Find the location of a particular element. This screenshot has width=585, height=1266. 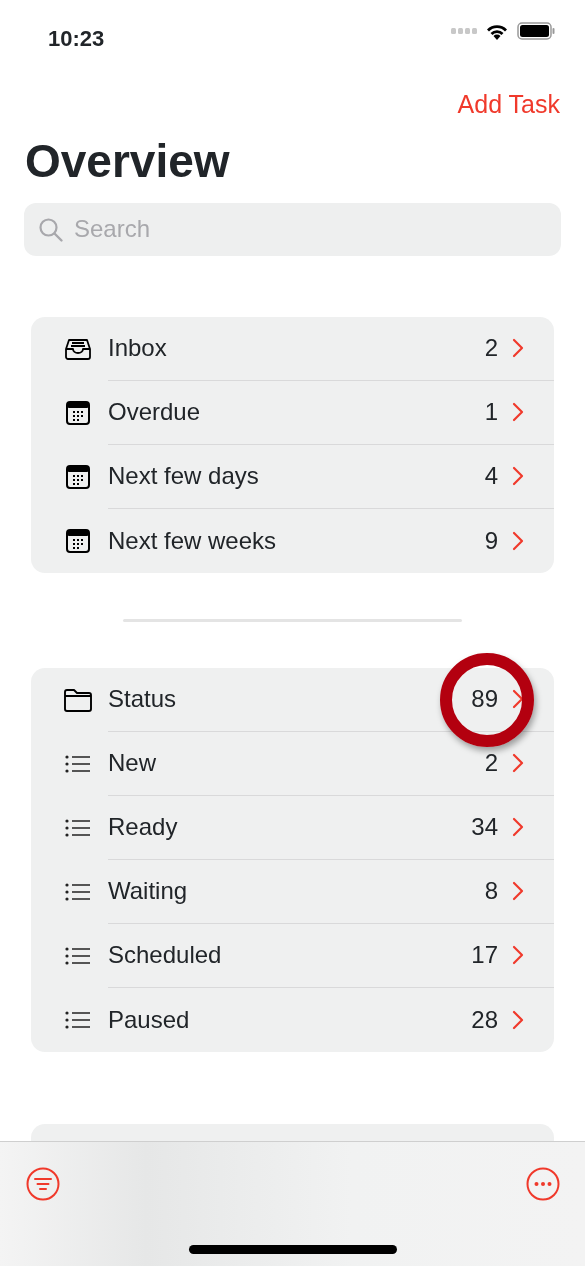

task-count: 89 is located at coordinates (484, 699).